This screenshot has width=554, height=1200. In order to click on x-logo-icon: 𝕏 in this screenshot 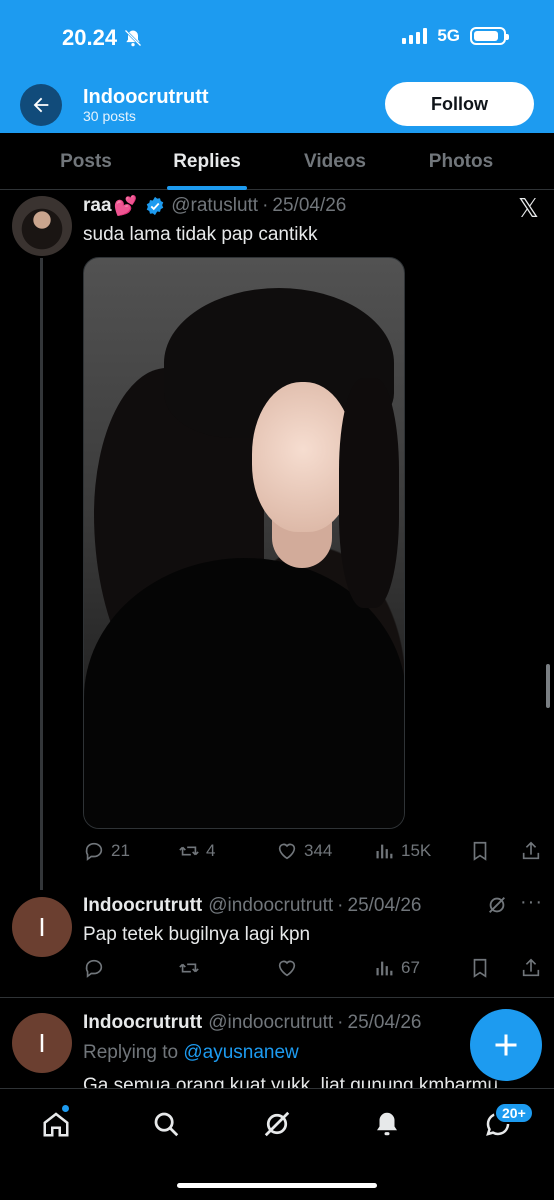, I will do `click(528, 208)`.